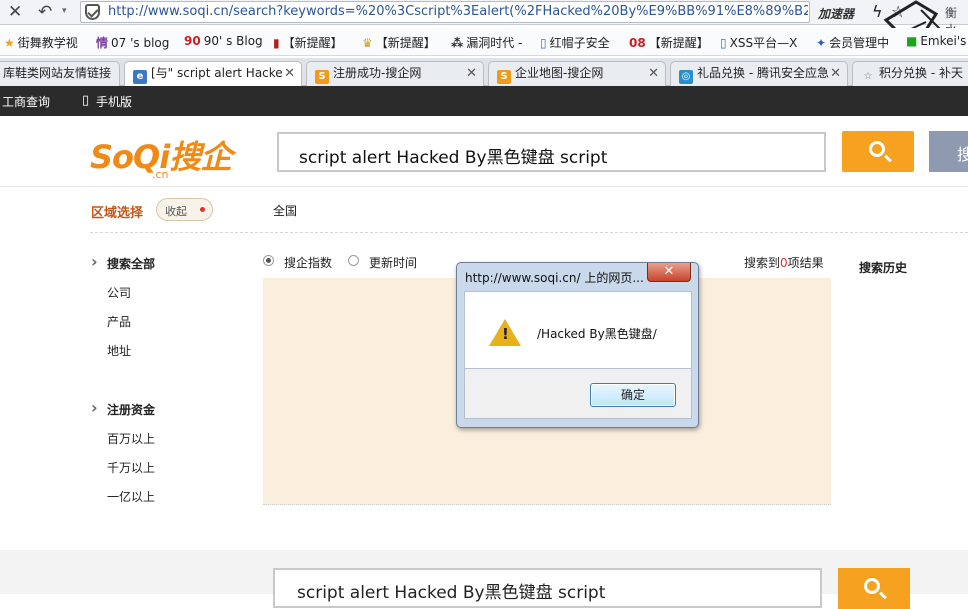  I want to click on bookmark-item: ★ 街舞教学视, so click(41, 42).